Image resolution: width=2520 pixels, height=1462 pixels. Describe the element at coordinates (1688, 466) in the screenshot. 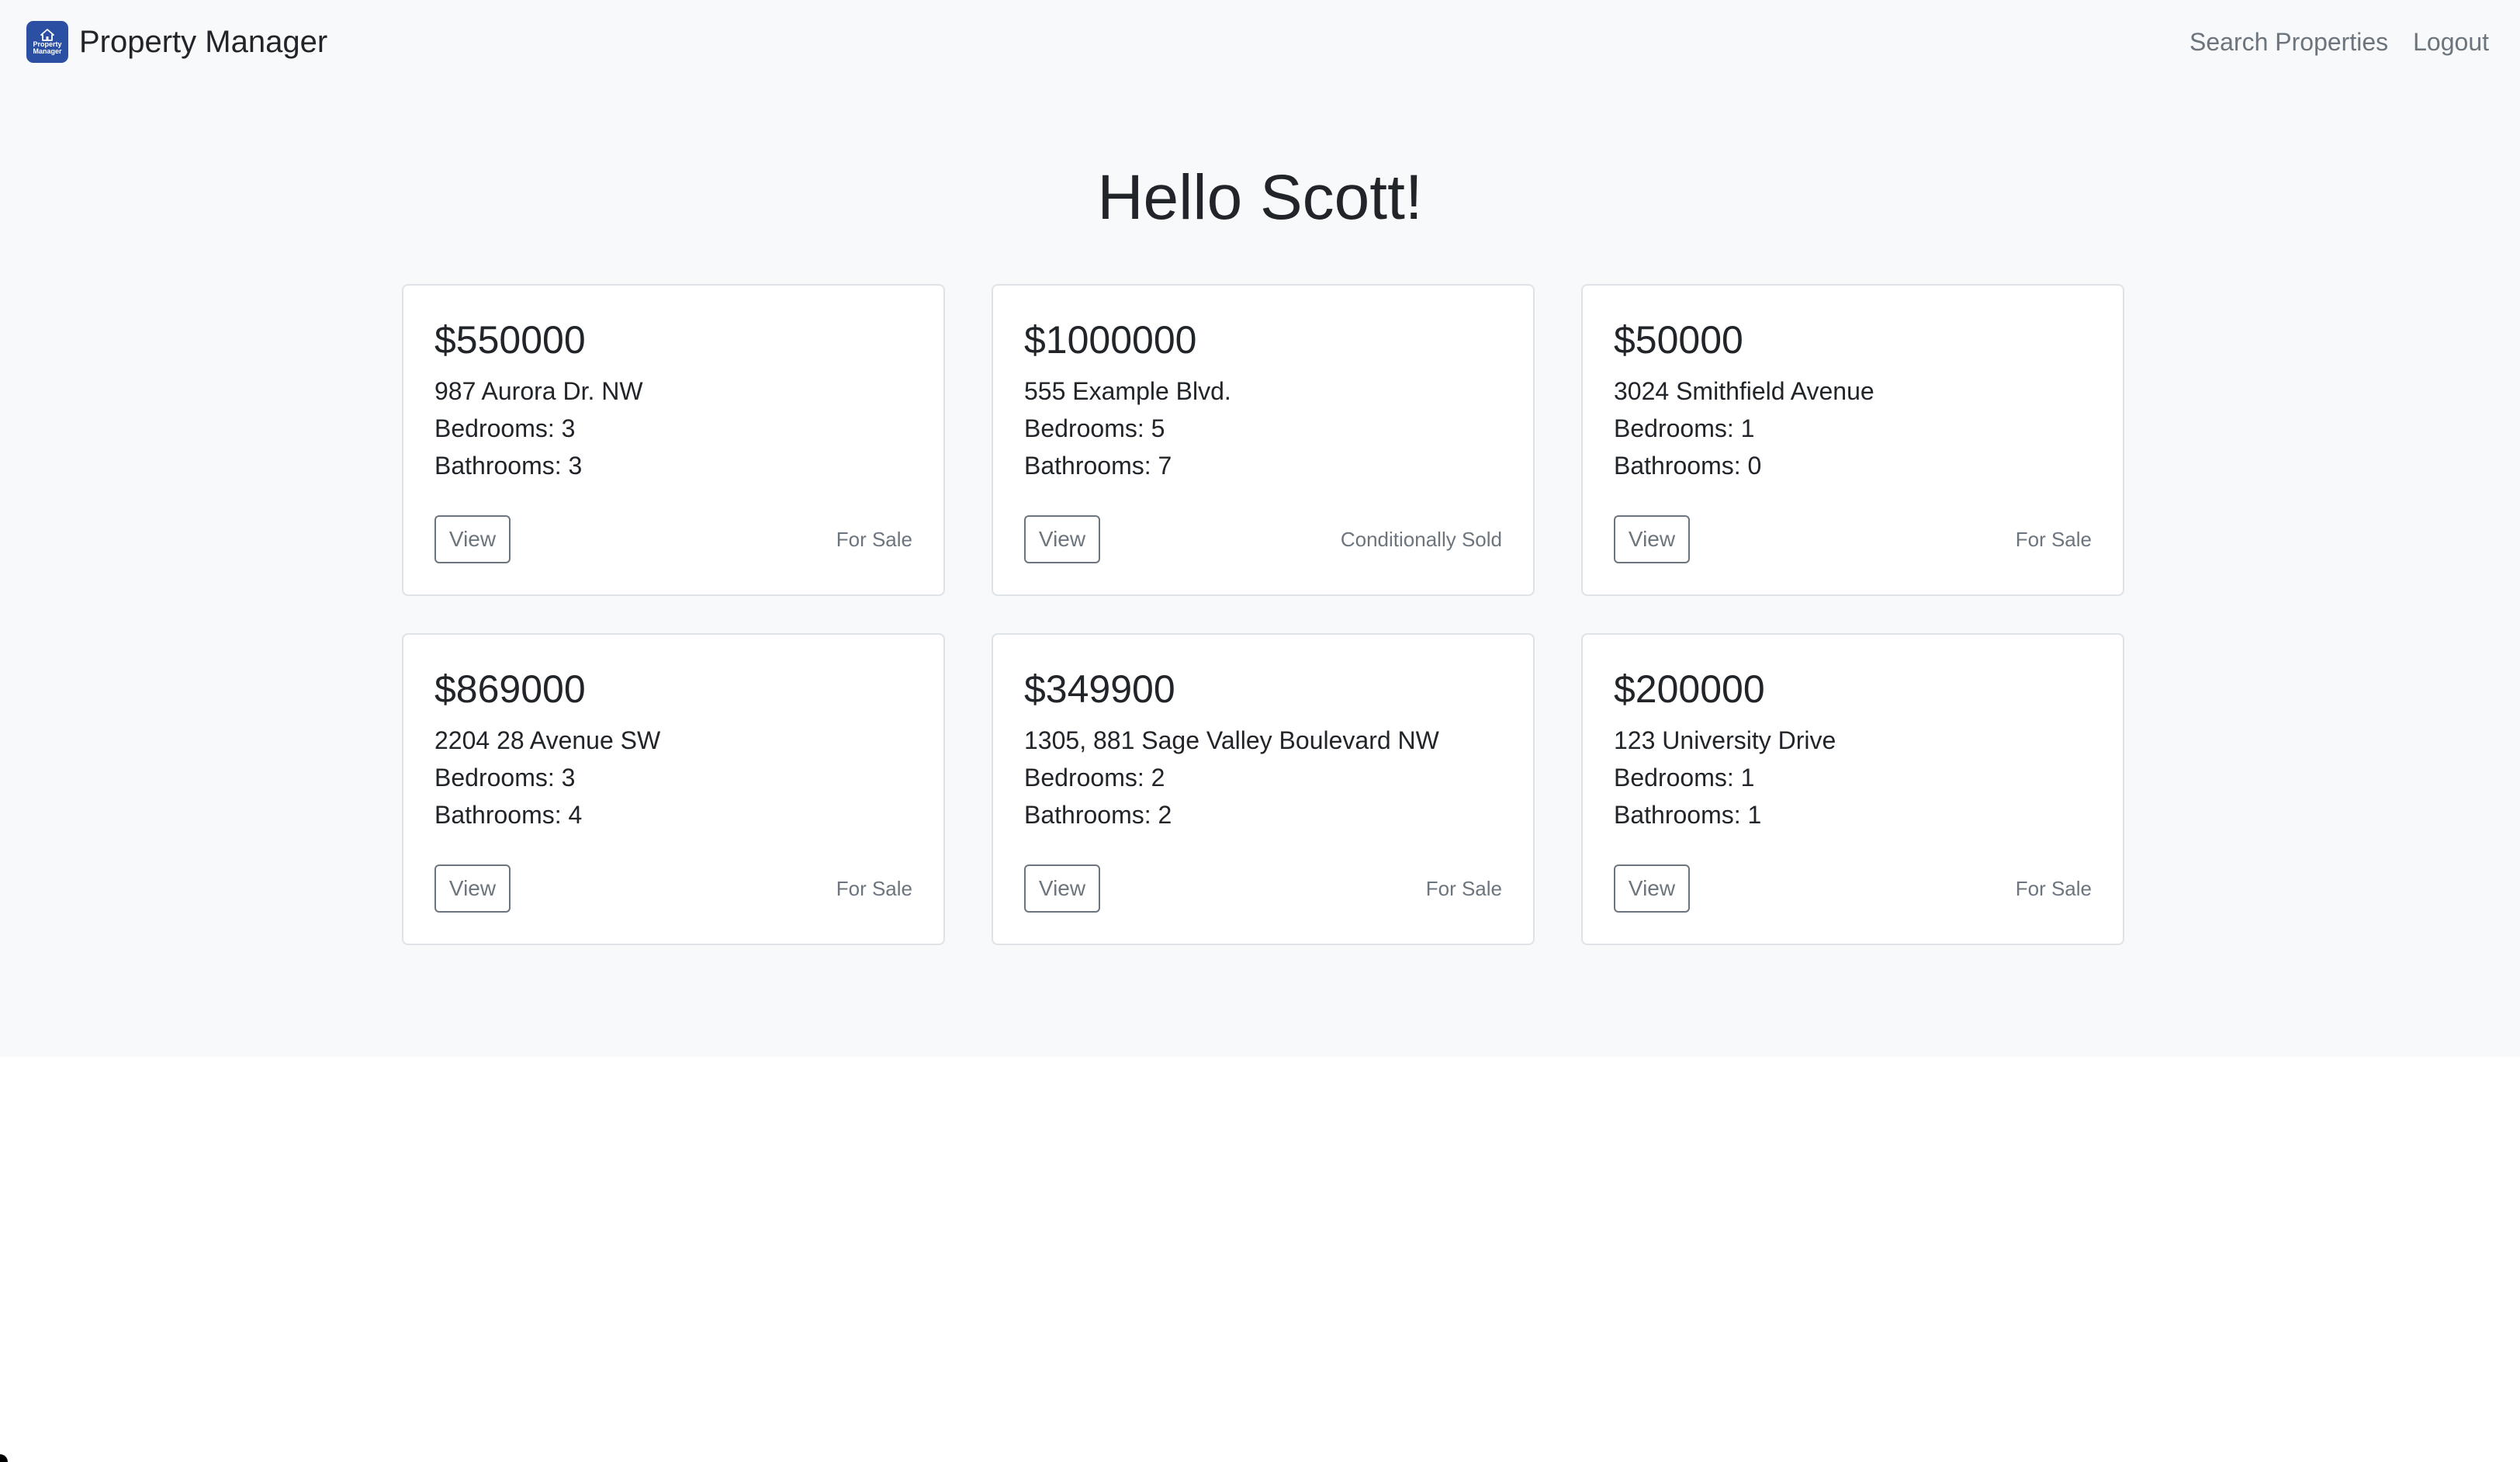

I see `property-bathrooms: Bathrooms: 0` at that location.